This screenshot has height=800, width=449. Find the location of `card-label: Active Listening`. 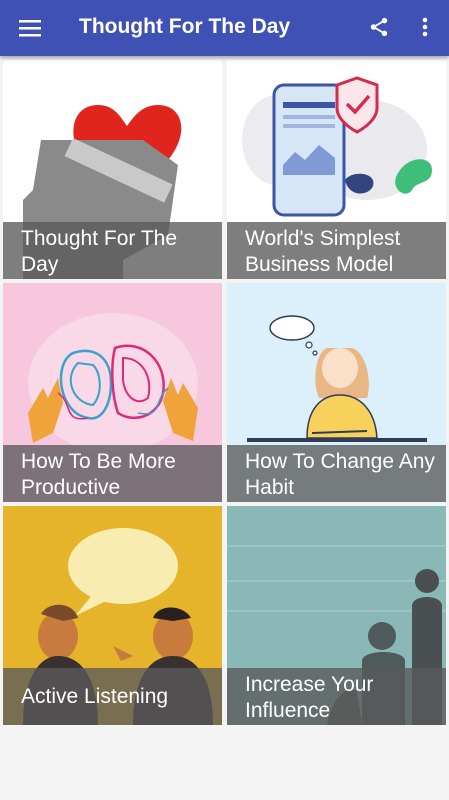

card-label: Active Listening is located at coordinates (112, 696).